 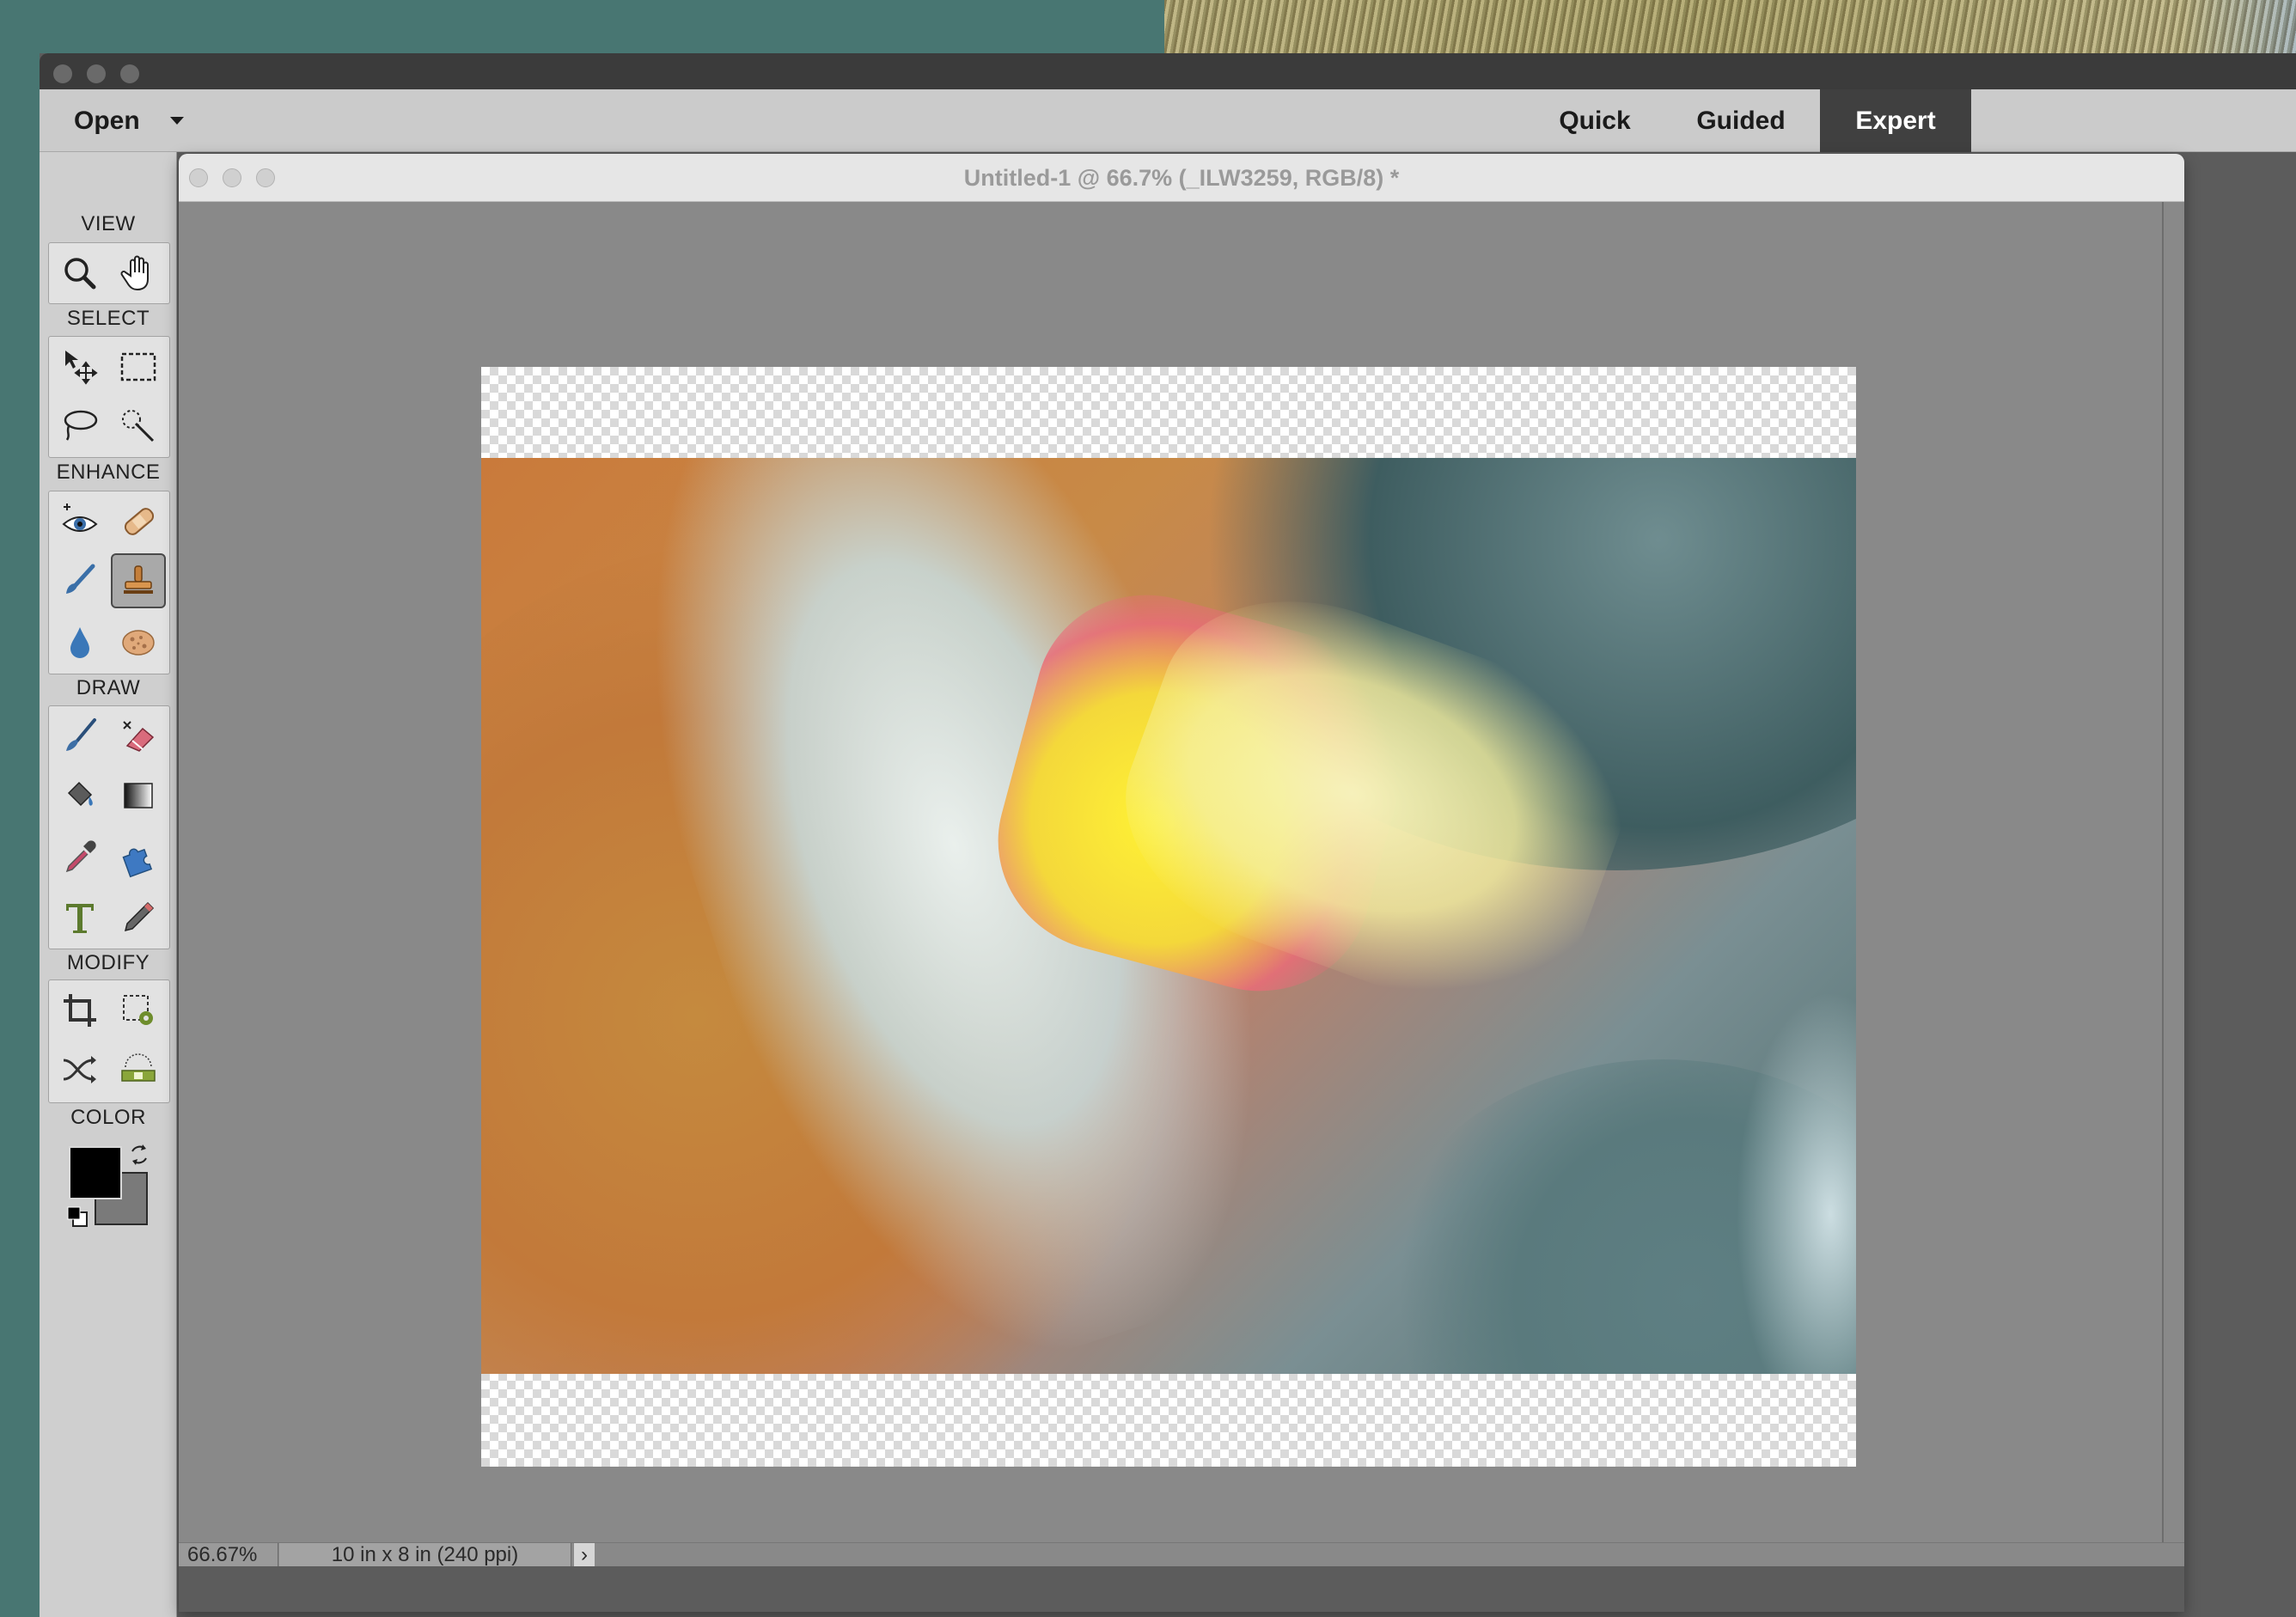 I want to click on shuffle-arrows-icon, so click(x=79, y=1069).